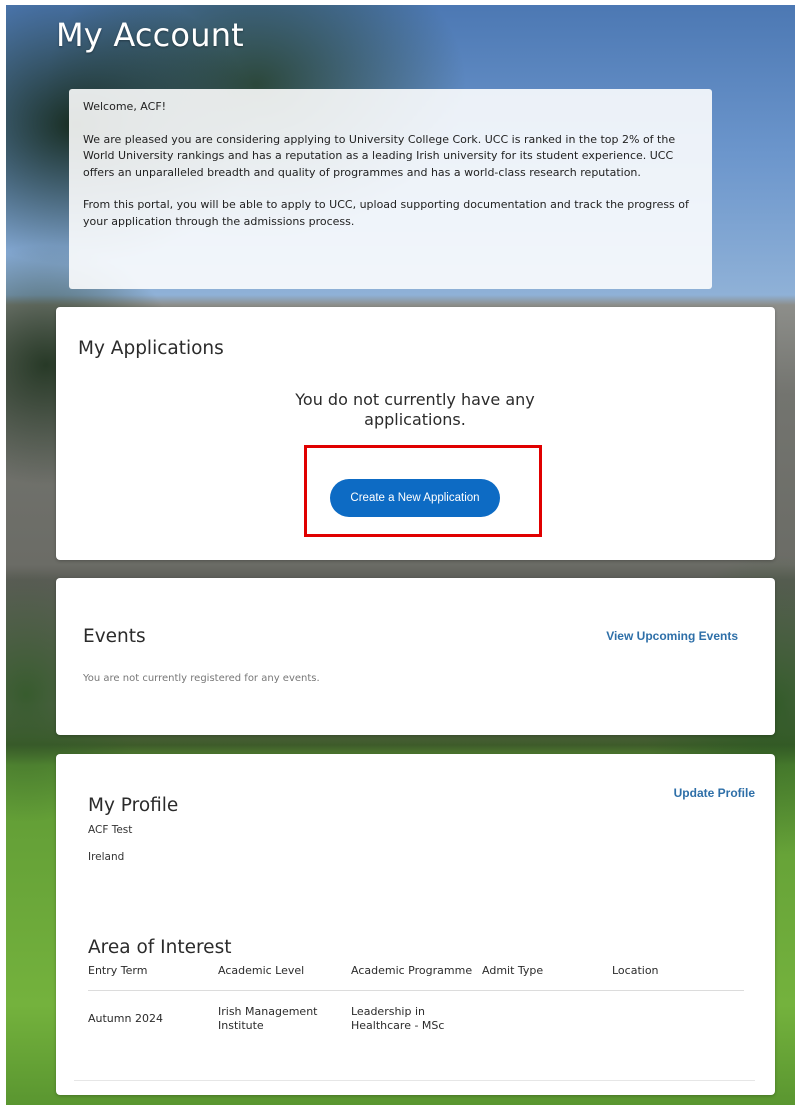  I want to click on cell-academic-level: Irish Management Institute, so click(268, 1018).